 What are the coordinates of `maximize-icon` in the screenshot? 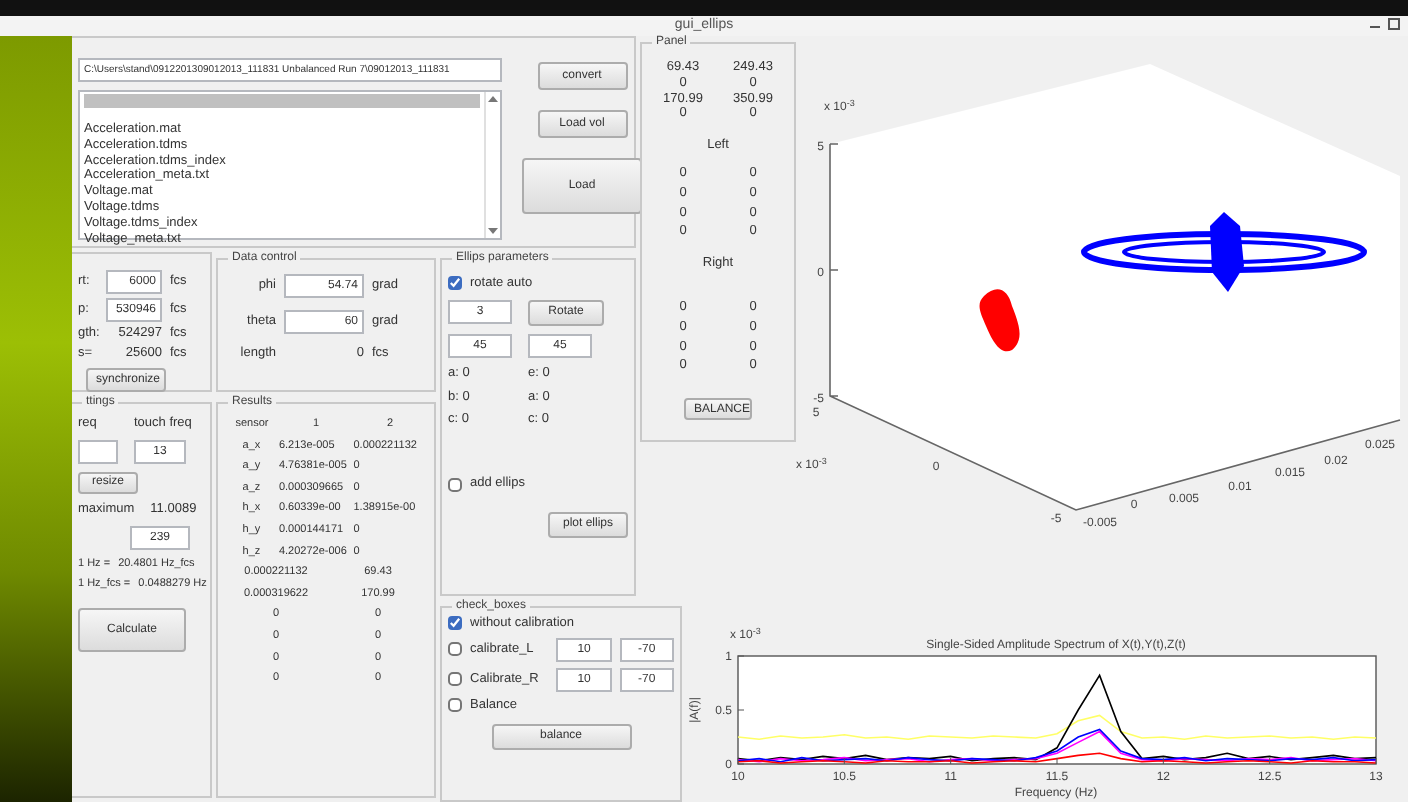 It's located at (1394, 24).